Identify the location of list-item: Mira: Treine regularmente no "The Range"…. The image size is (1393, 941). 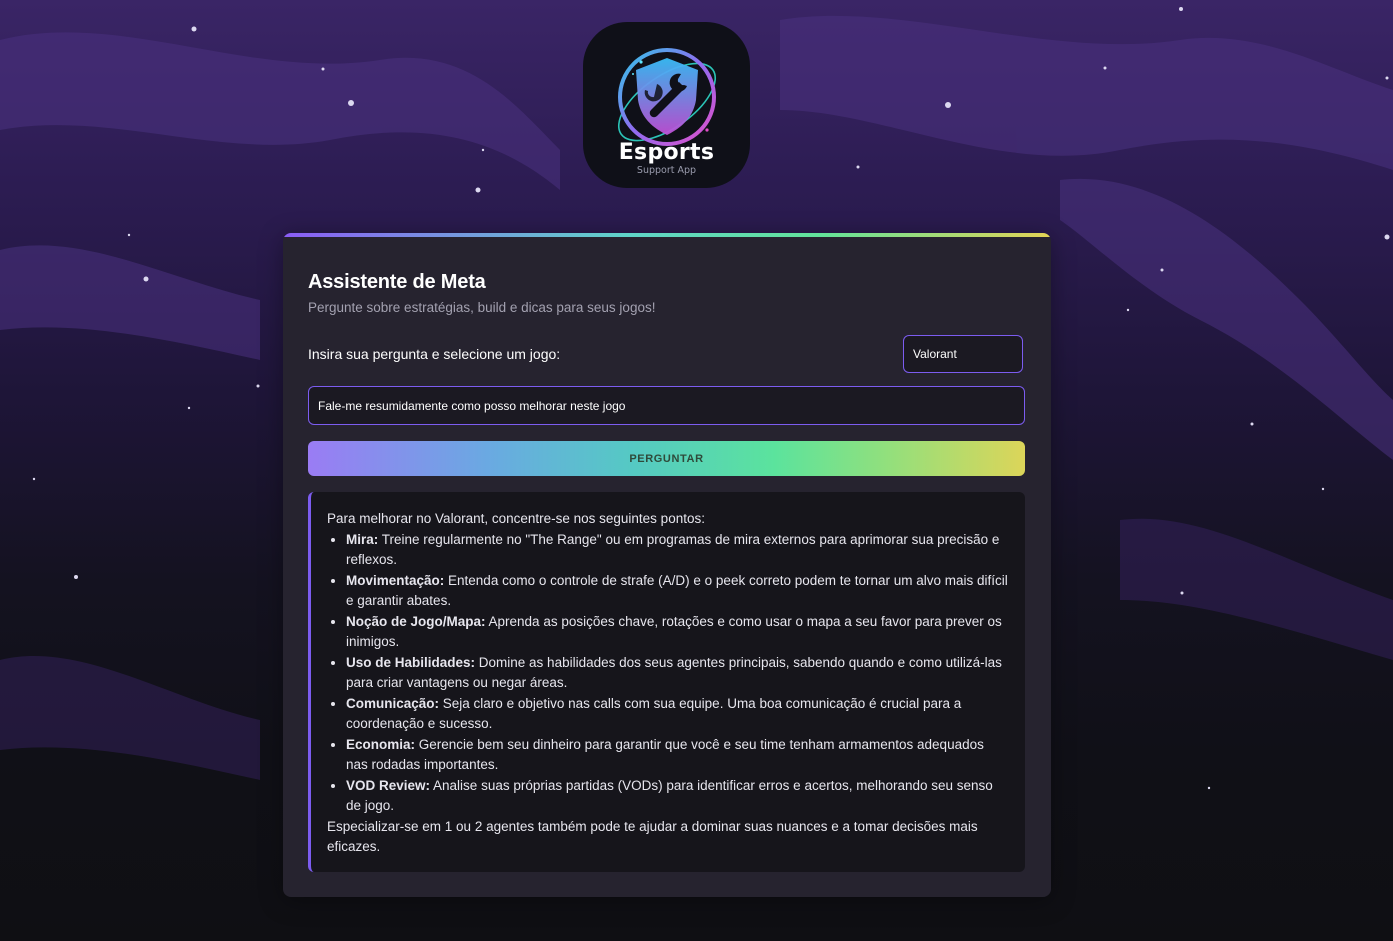
(677, 550).